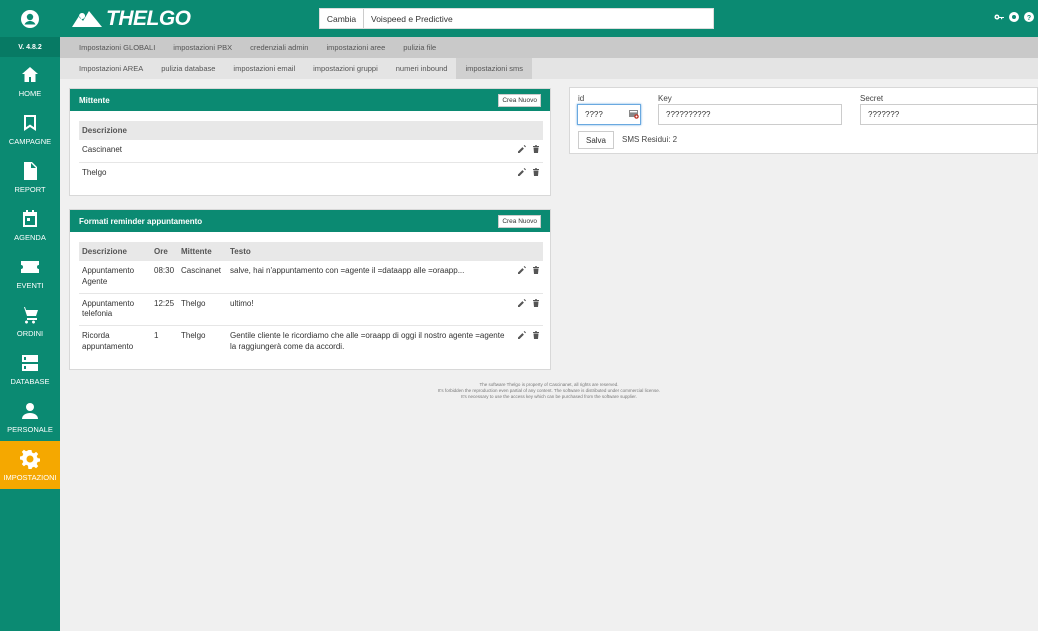 The height and width of the screenshot is (631, 1038). What do you see at coordinates (148, 18) in the screenshot?
I see `logo-text: THELGO` at bounding box center [148, 18].